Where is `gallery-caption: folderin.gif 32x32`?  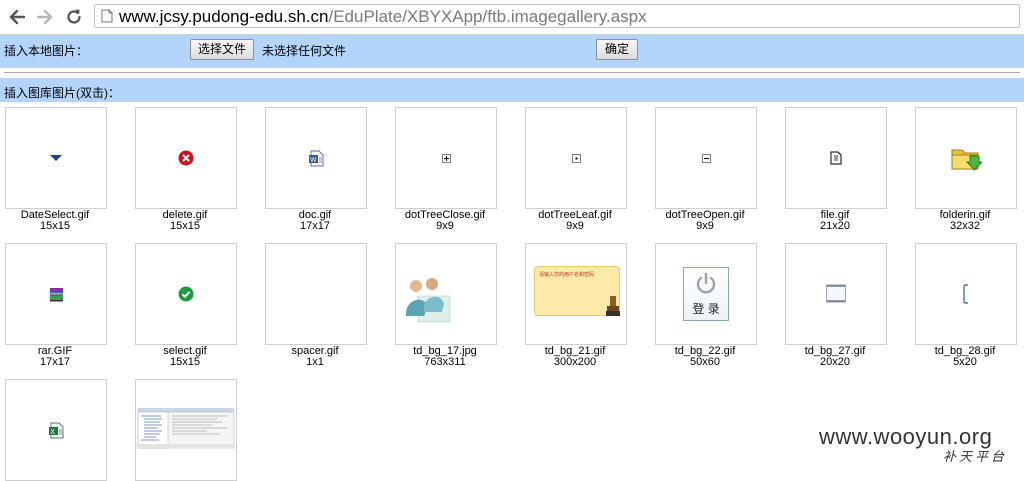
gallery-caption: folderin.gif 32x32 is located at coordinates (962, 221).